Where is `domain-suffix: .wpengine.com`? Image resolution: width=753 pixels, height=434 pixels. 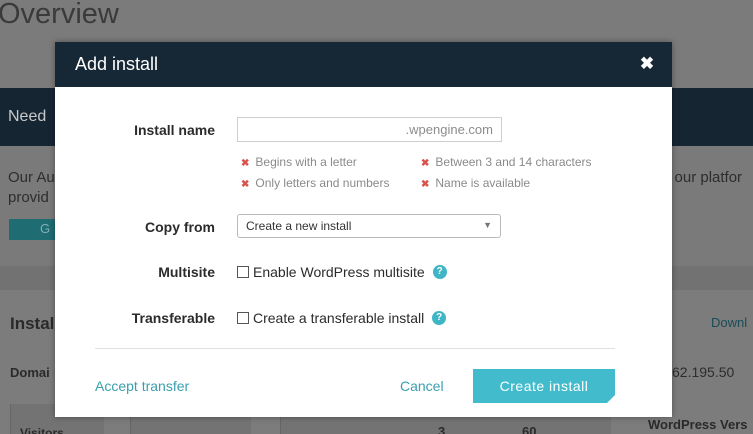 domain-suffix: .wpengine.com is located at coordinates (449, 129).